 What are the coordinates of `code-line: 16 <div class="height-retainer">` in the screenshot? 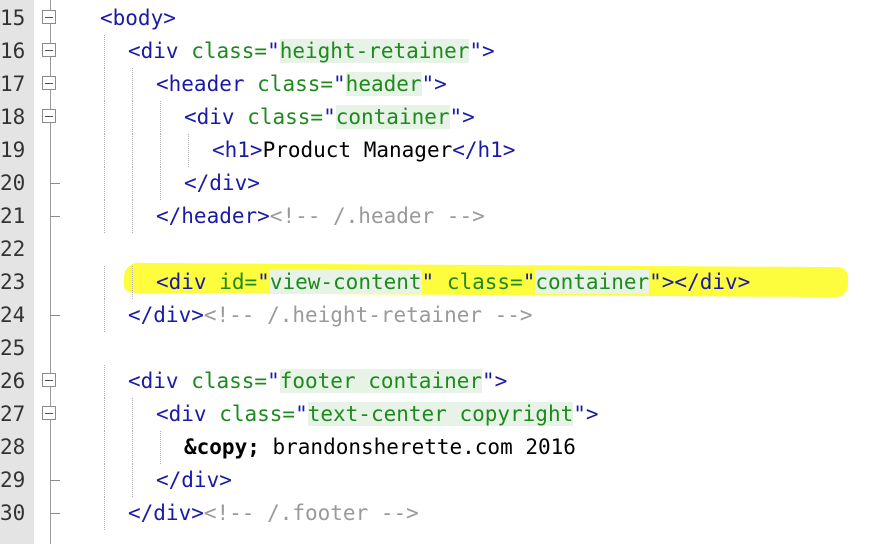 It's located at (439, 51).